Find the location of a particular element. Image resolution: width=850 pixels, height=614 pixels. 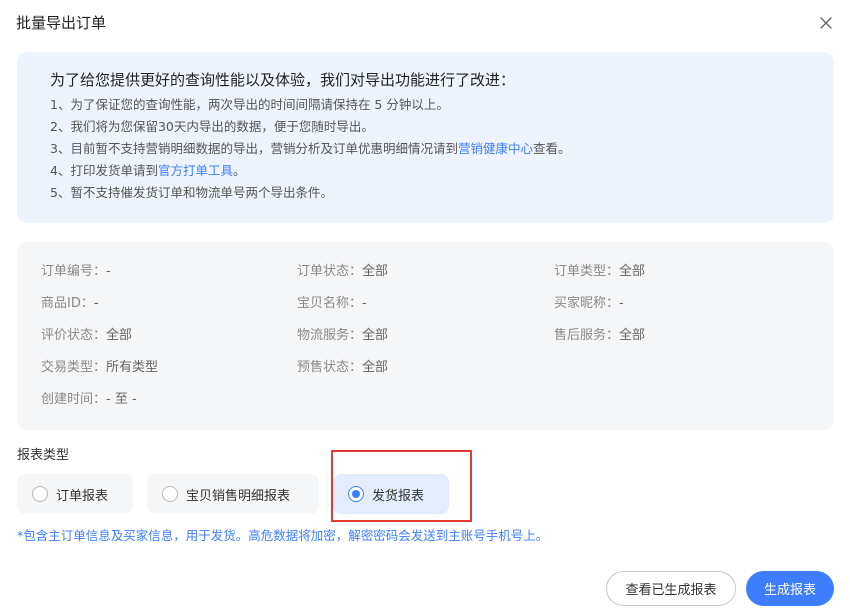

notice-item: 1、为了保证您的查询性能，两次导出的时间间隔请保持在 5 分钟以上。 is located at coordinates (310, 105).